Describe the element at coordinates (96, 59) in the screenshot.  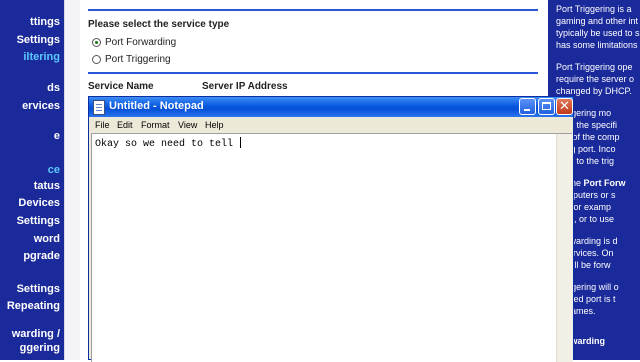
I see `port-triggering-radio` at that location.